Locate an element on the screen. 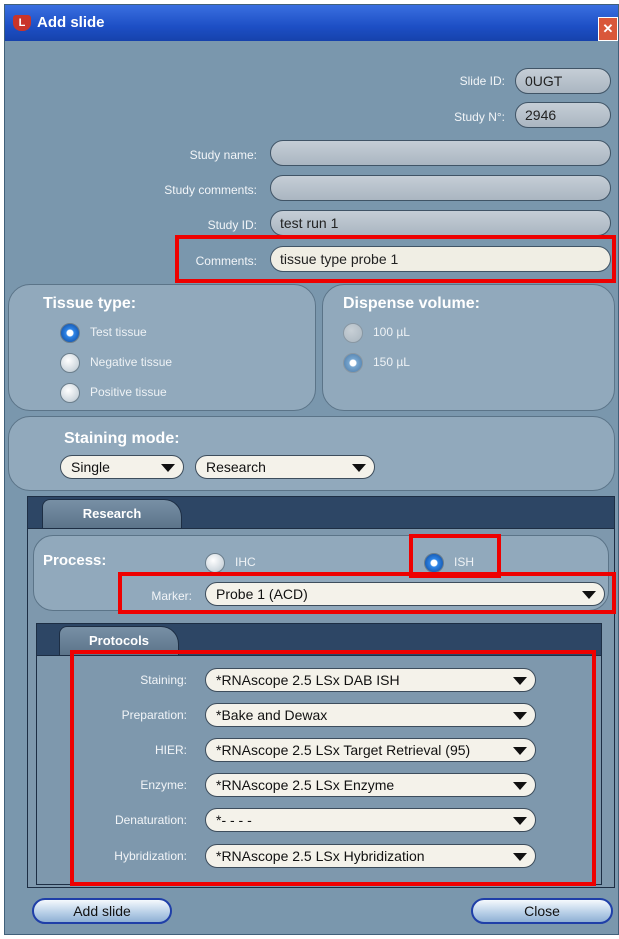 The width and height of the screenshot is (619, 939). staining-mode-select: Single is located at coordinates (122, 467).